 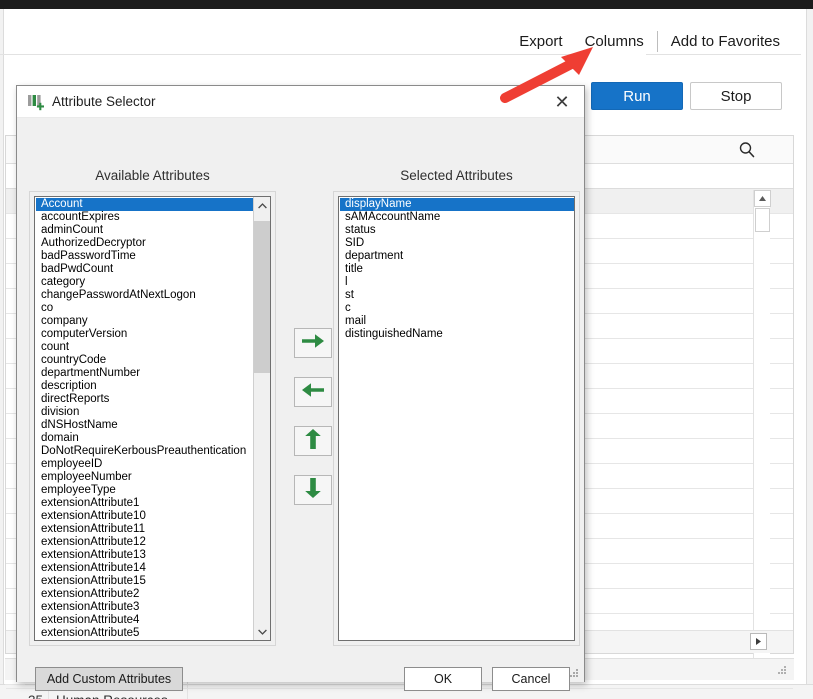 I want to click on selected-attribute-item: department, so click(x=457, y=256).